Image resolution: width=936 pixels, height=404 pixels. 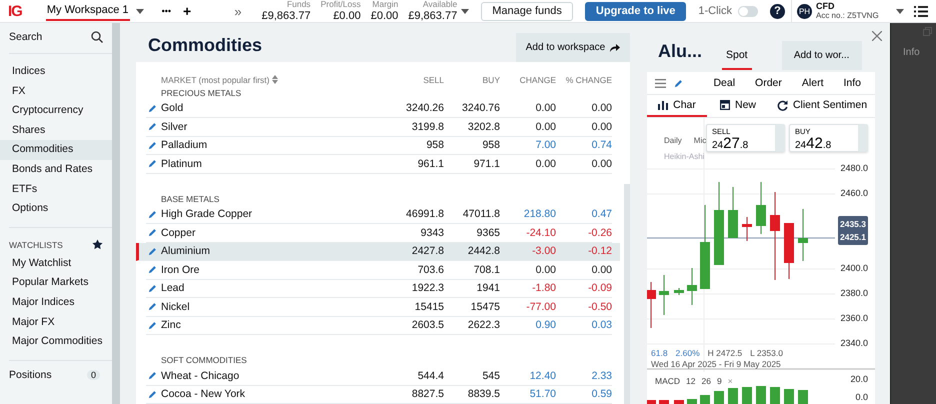 What do you see at coordinates (472, 214) in the screenshot?
I see `buy-price: 47011.8` at bounding box center [472, 214].